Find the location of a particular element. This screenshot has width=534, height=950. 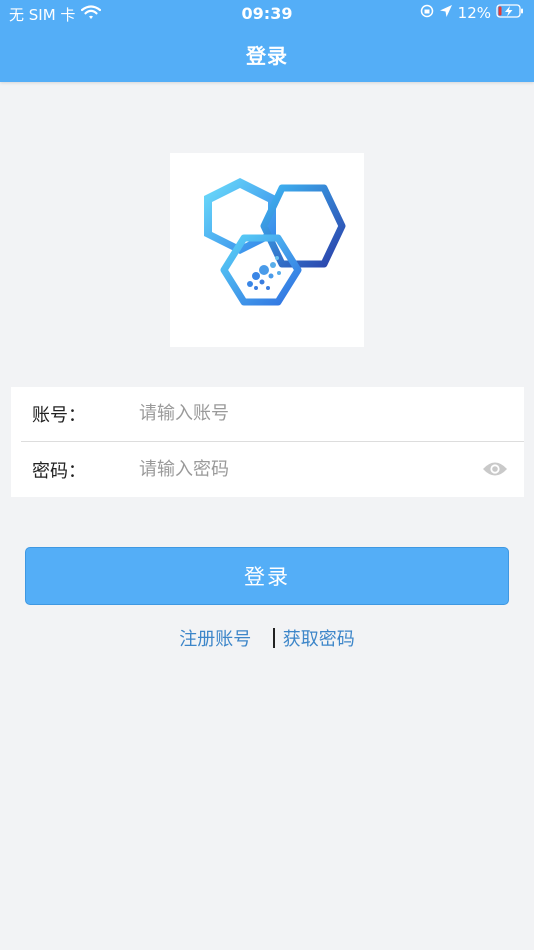

app-logo-icon is located at coordinates (267, 250).